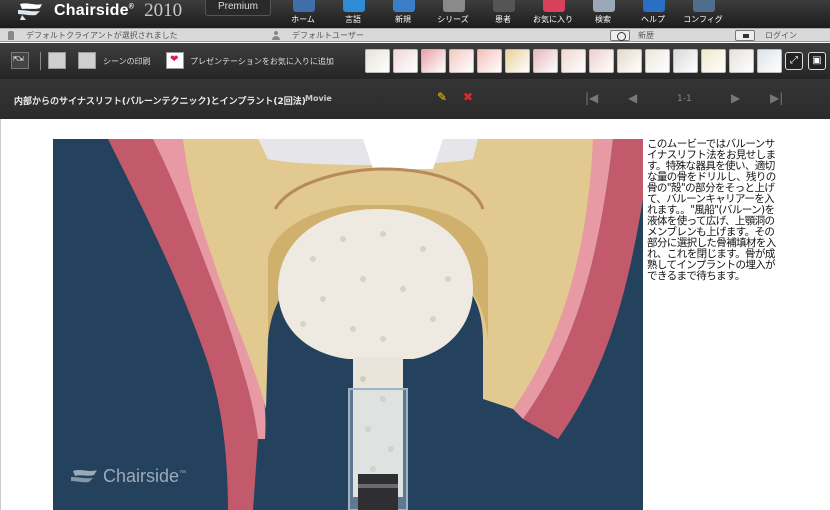 The image size is (830, 510). What do you see at coordinates (404, 6) in the screenshot?
I see `new-icon` at bounding box center [404, 6].